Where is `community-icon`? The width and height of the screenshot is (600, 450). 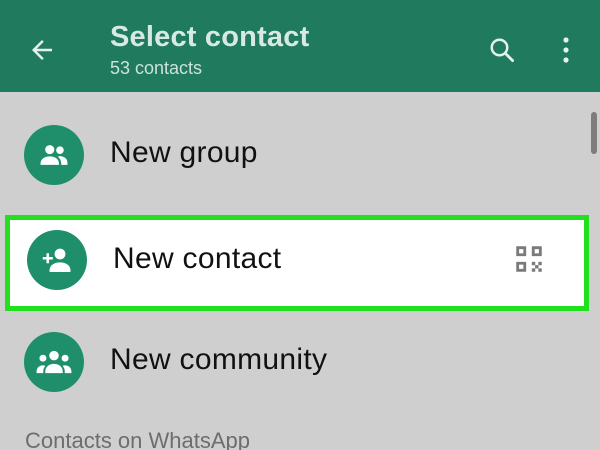
community-icon is located at coordinates (54, 362).